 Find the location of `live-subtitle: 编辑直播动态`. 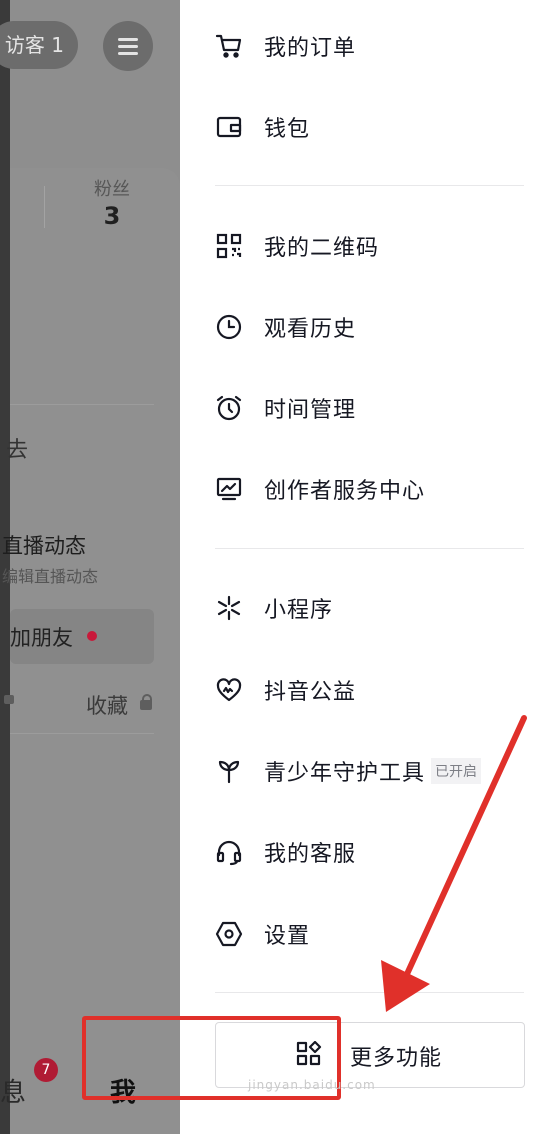

live-subtitle: 编辑直播动态 is located at coordinates (50, 576).